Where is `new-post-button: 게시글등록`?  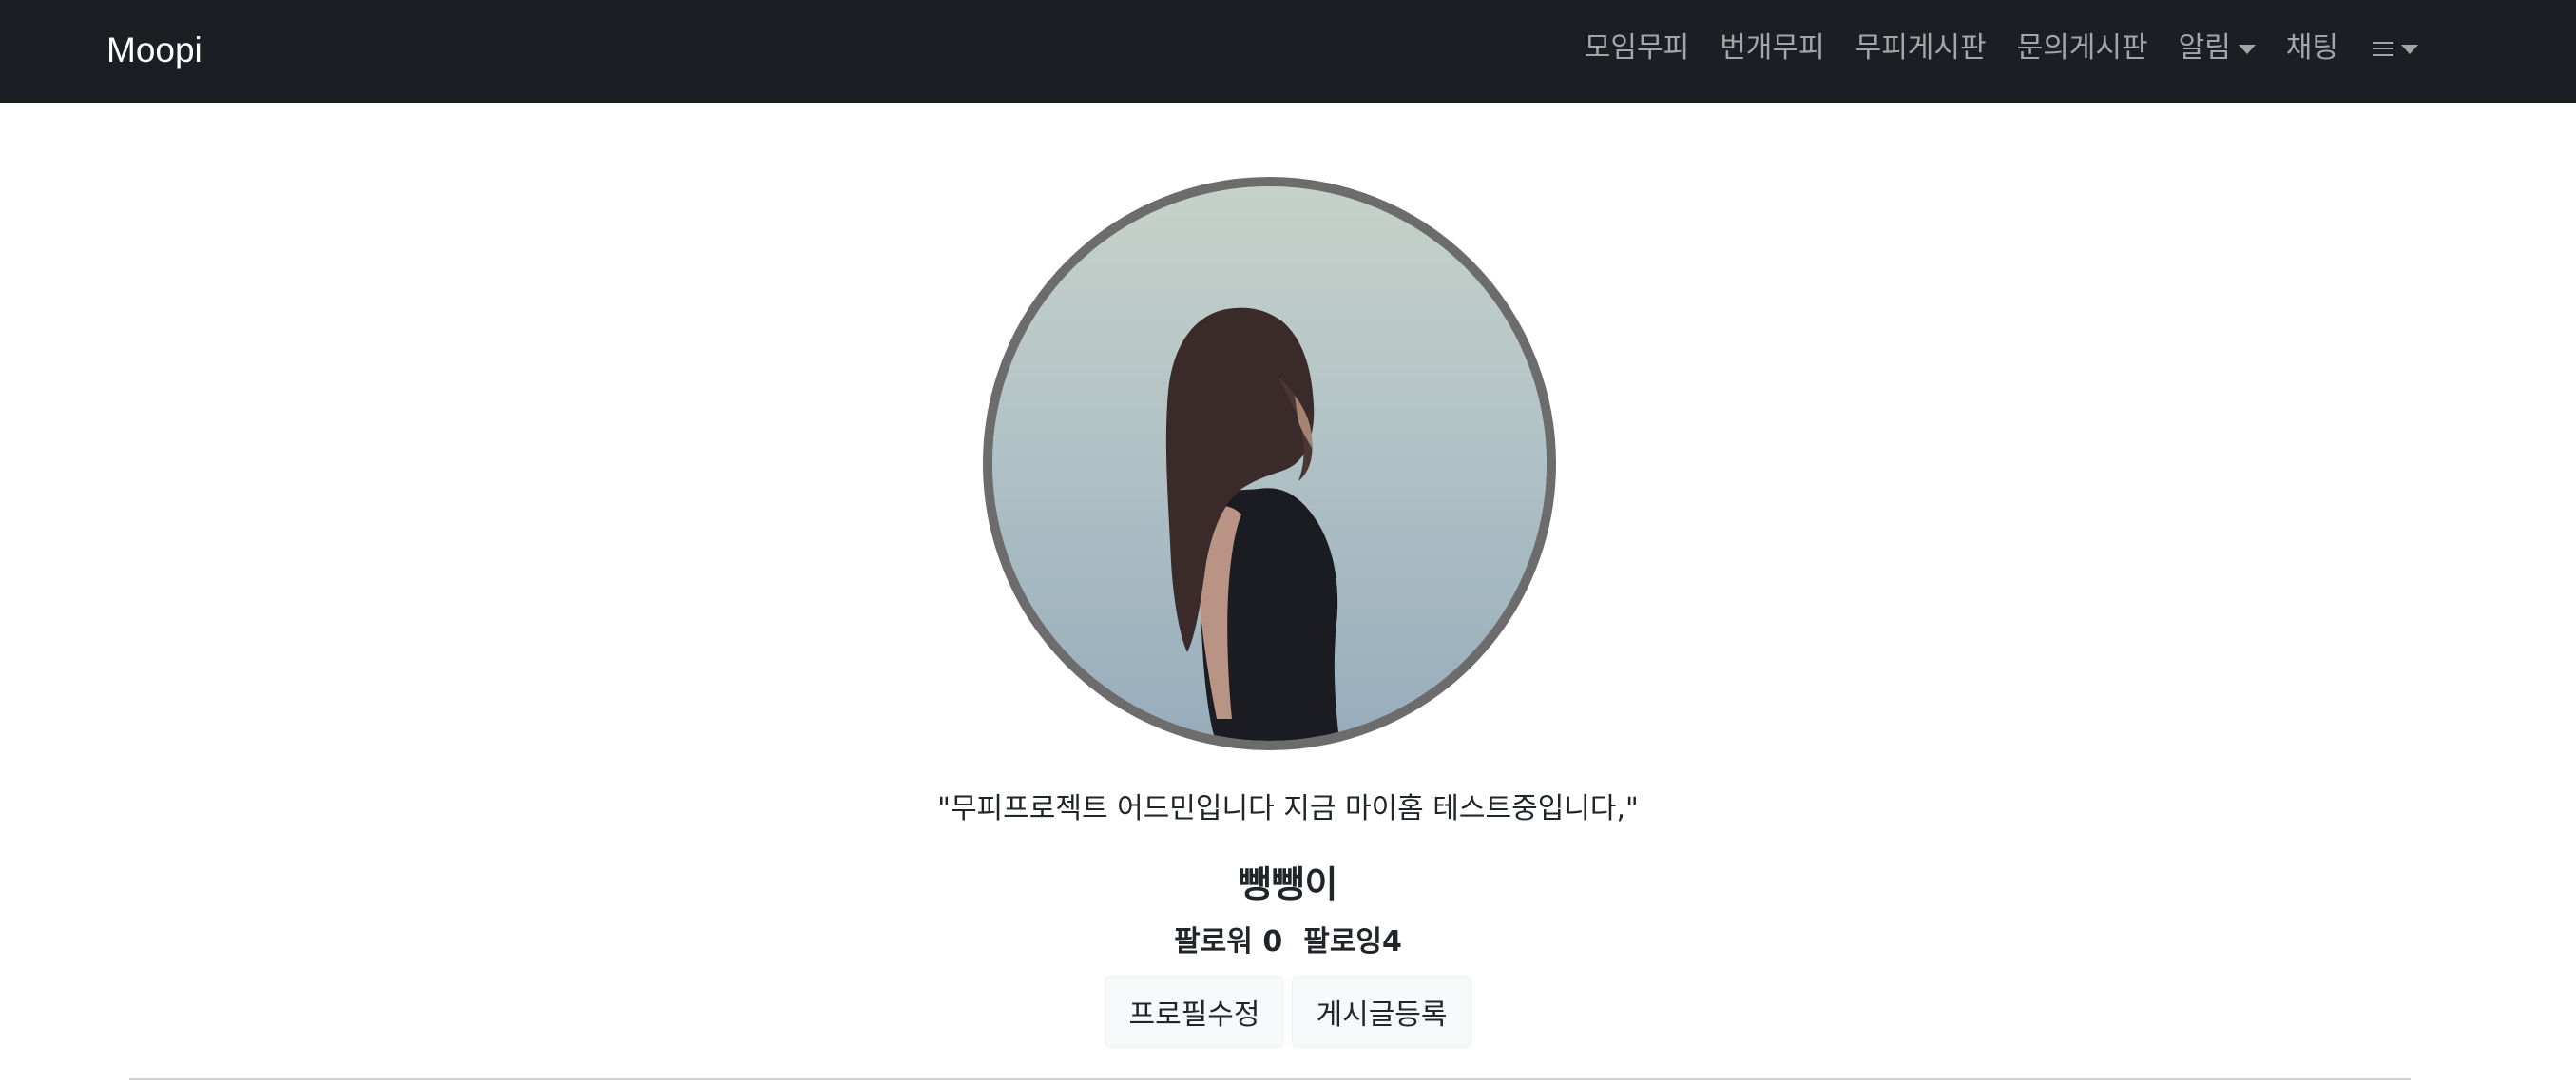 new-post-button: 게시글등록 is located at coordinates (1382, 1012).